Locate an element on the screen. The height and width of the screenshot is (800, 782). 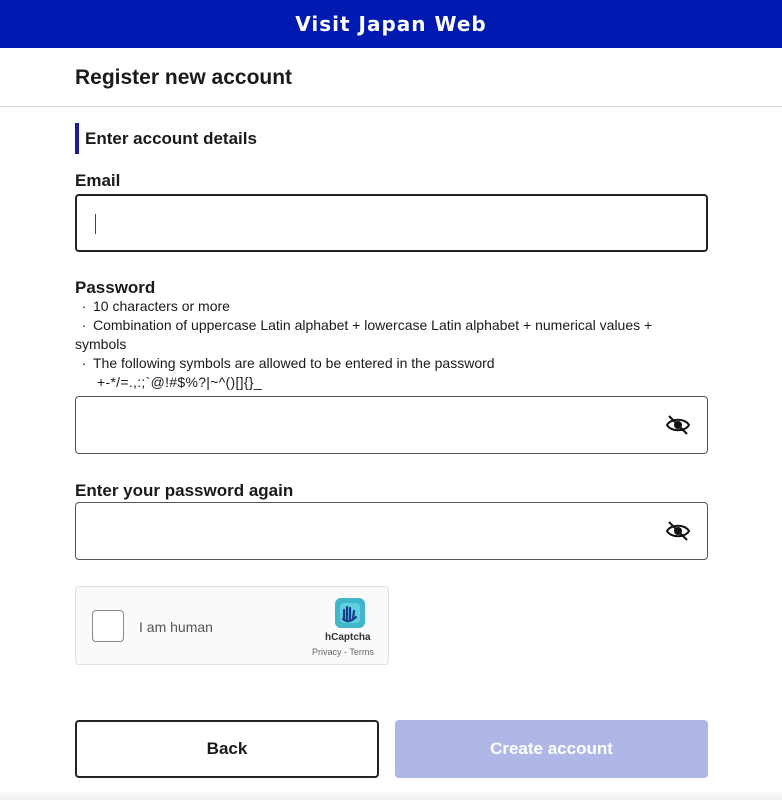
password-field is located at coordinates (391, 425).